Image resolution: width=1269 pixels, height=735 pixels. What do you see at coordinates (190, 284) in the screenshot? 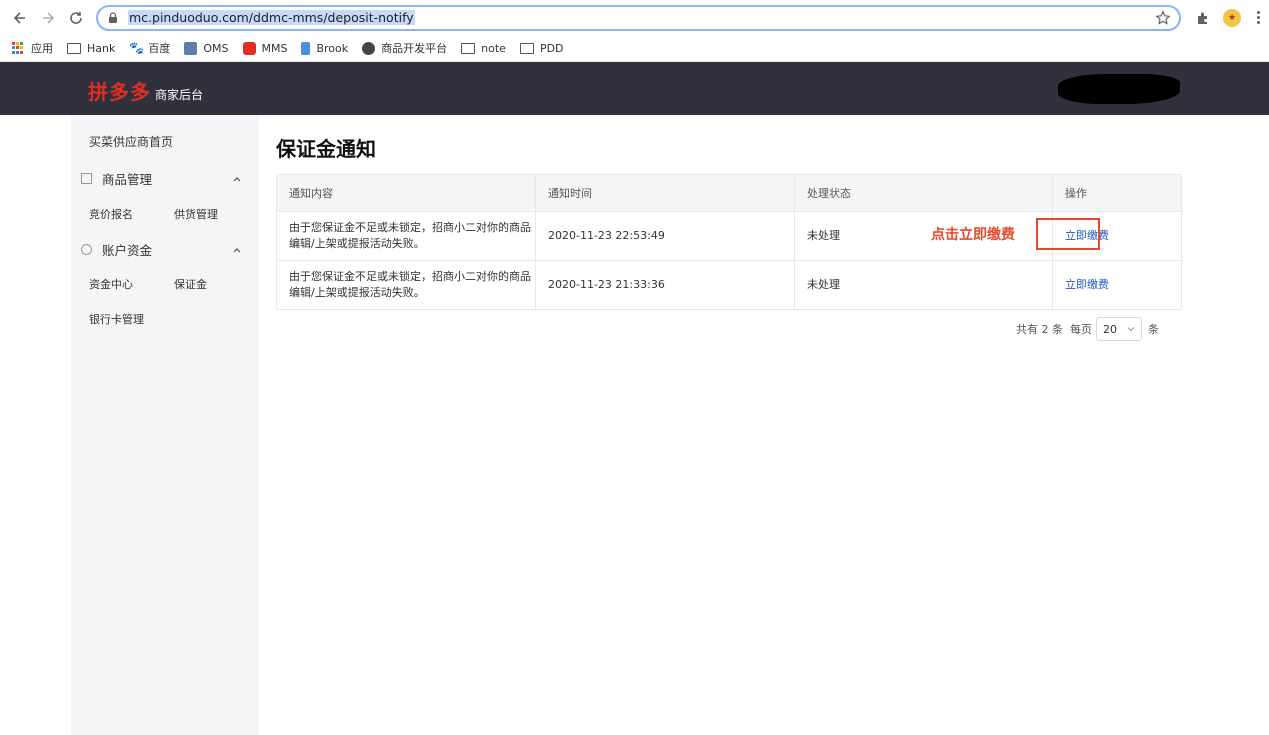
I see `sidebar-item-deposit: 保证金` at bounding box center [190, 284].